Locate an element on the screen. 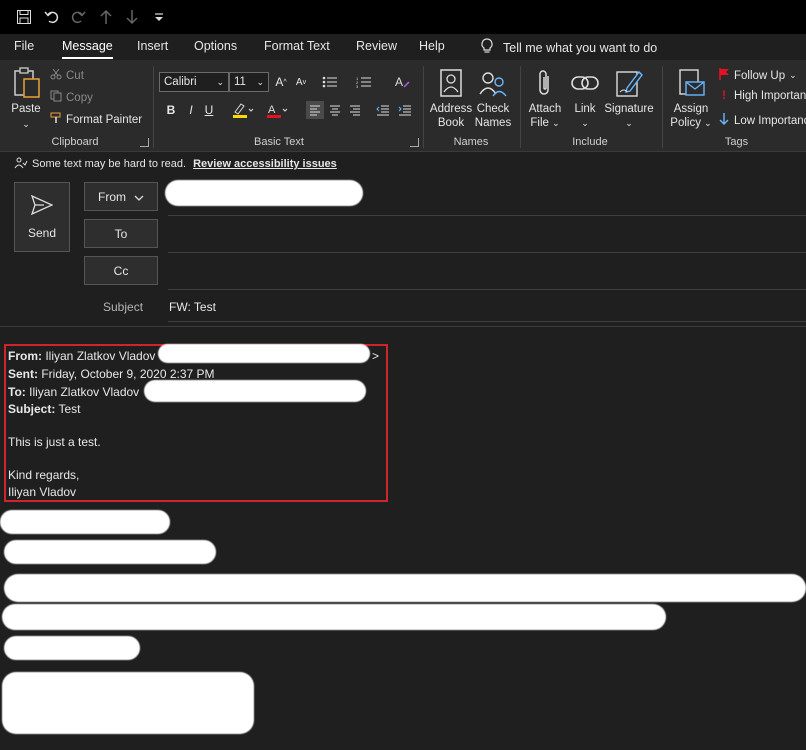 This screenshot has width=806, height=750. redo-icon is located at coordinates (78, 17).